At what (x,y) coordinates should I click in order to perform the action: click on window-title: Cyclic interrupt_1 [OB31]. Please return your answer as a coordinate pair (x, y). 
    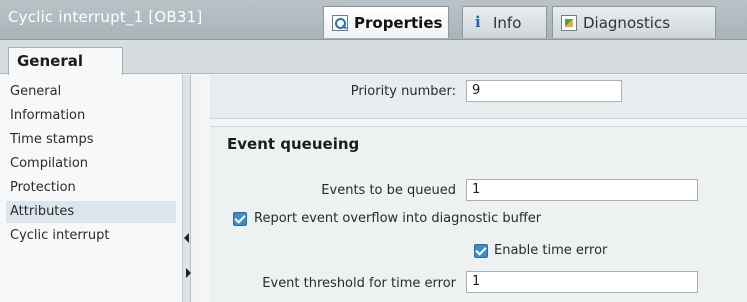
    Looking at the image, I should click on (105, 17).